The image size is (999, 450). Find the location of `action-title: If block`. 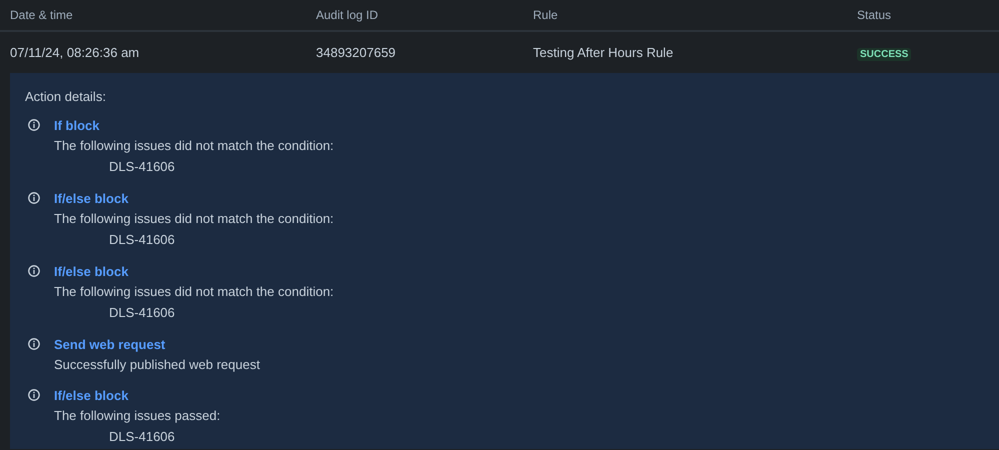

action-title: If block is located at coordinates (77, 125).